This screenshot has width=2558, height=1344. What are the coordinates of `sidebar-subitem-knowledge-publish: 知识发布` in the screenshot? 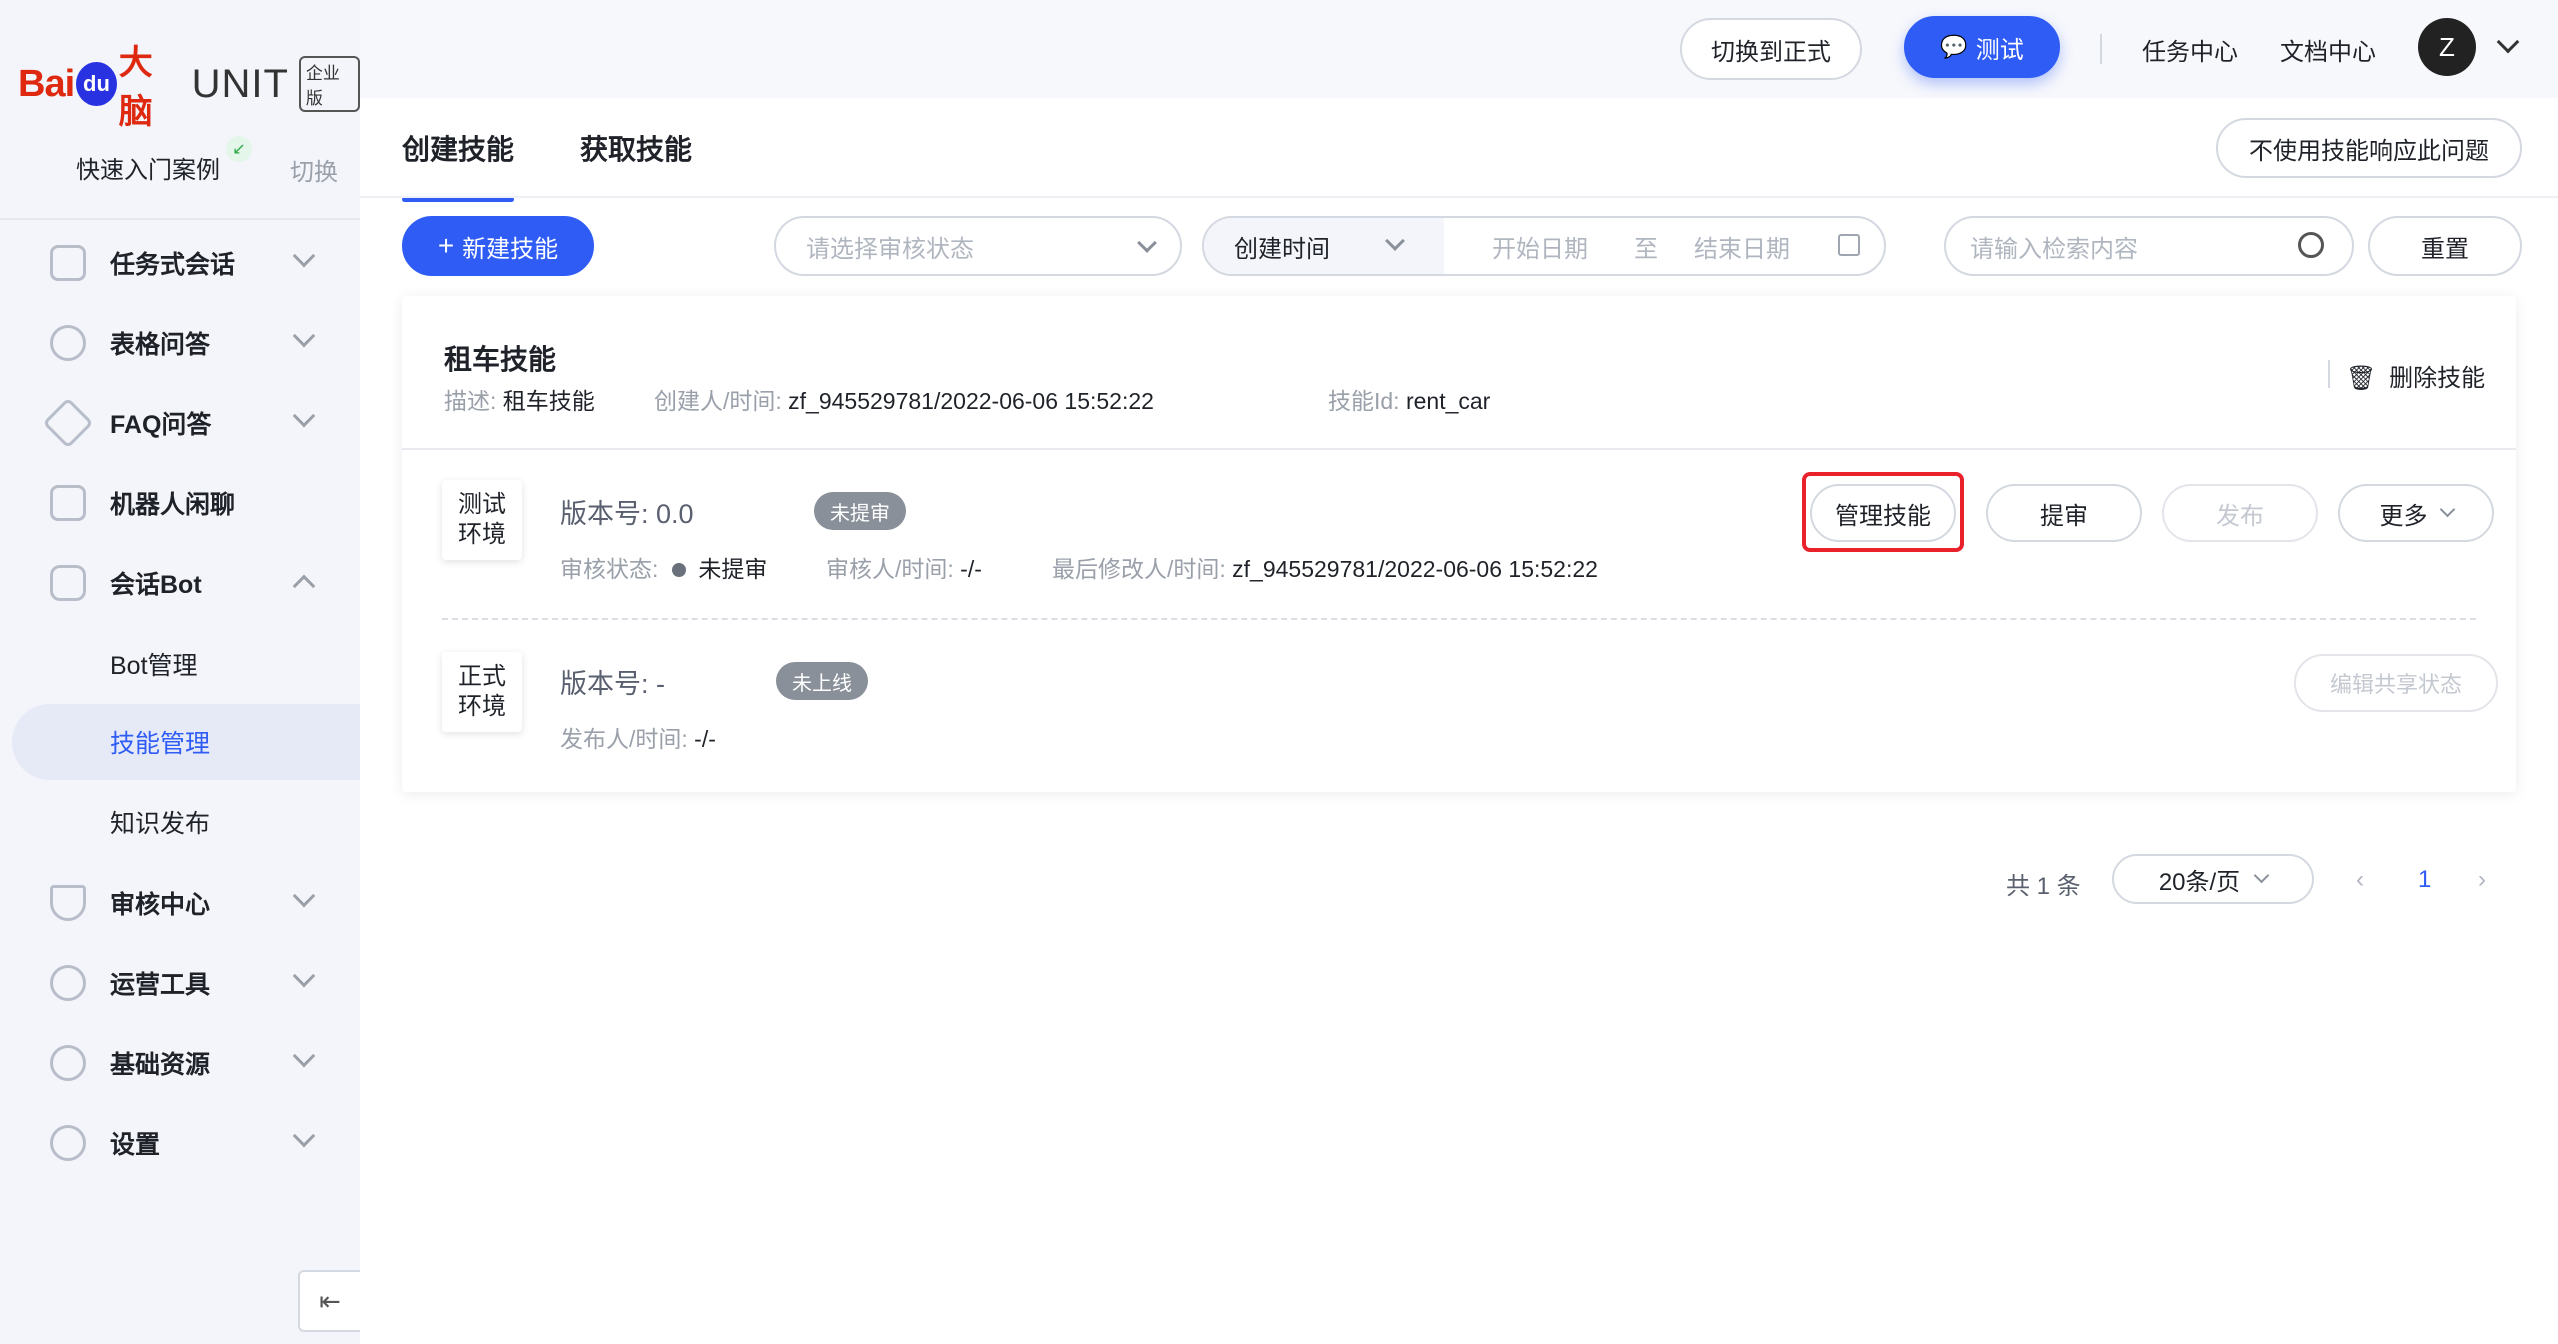 It's located at (180, 822).